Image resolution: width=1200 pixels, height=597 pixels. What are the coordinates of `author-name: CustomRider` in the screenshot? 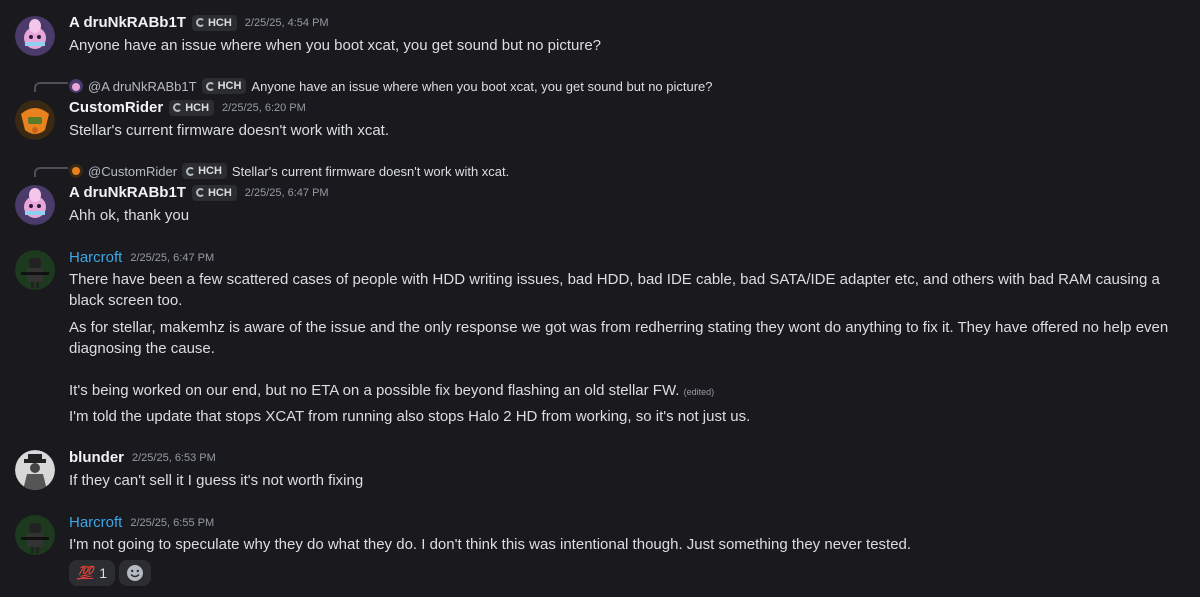 It's located at (116, 107).